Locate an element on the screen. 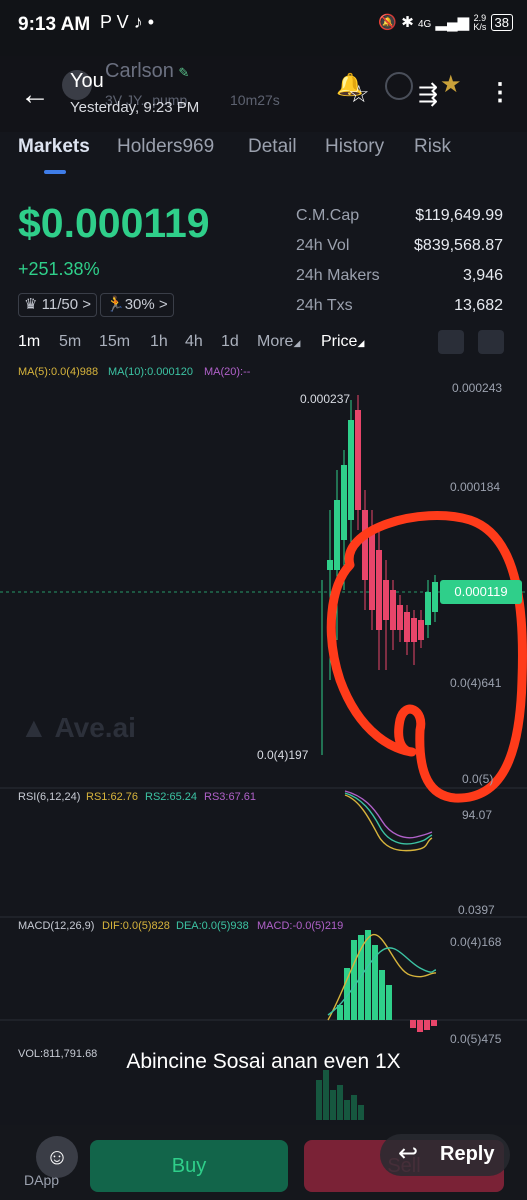 This screenshot has height=1200, width=527. holder-chip: ♛ 11/50 > is located at coordinates (57, 305).